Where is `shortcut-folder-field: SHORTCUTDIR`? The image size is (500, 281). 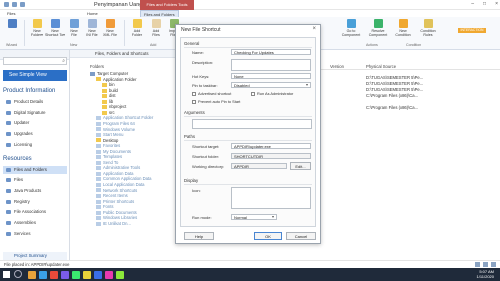 shortcut-folder-field: SHORTCUTDIR is located at coordinates (271, 156).